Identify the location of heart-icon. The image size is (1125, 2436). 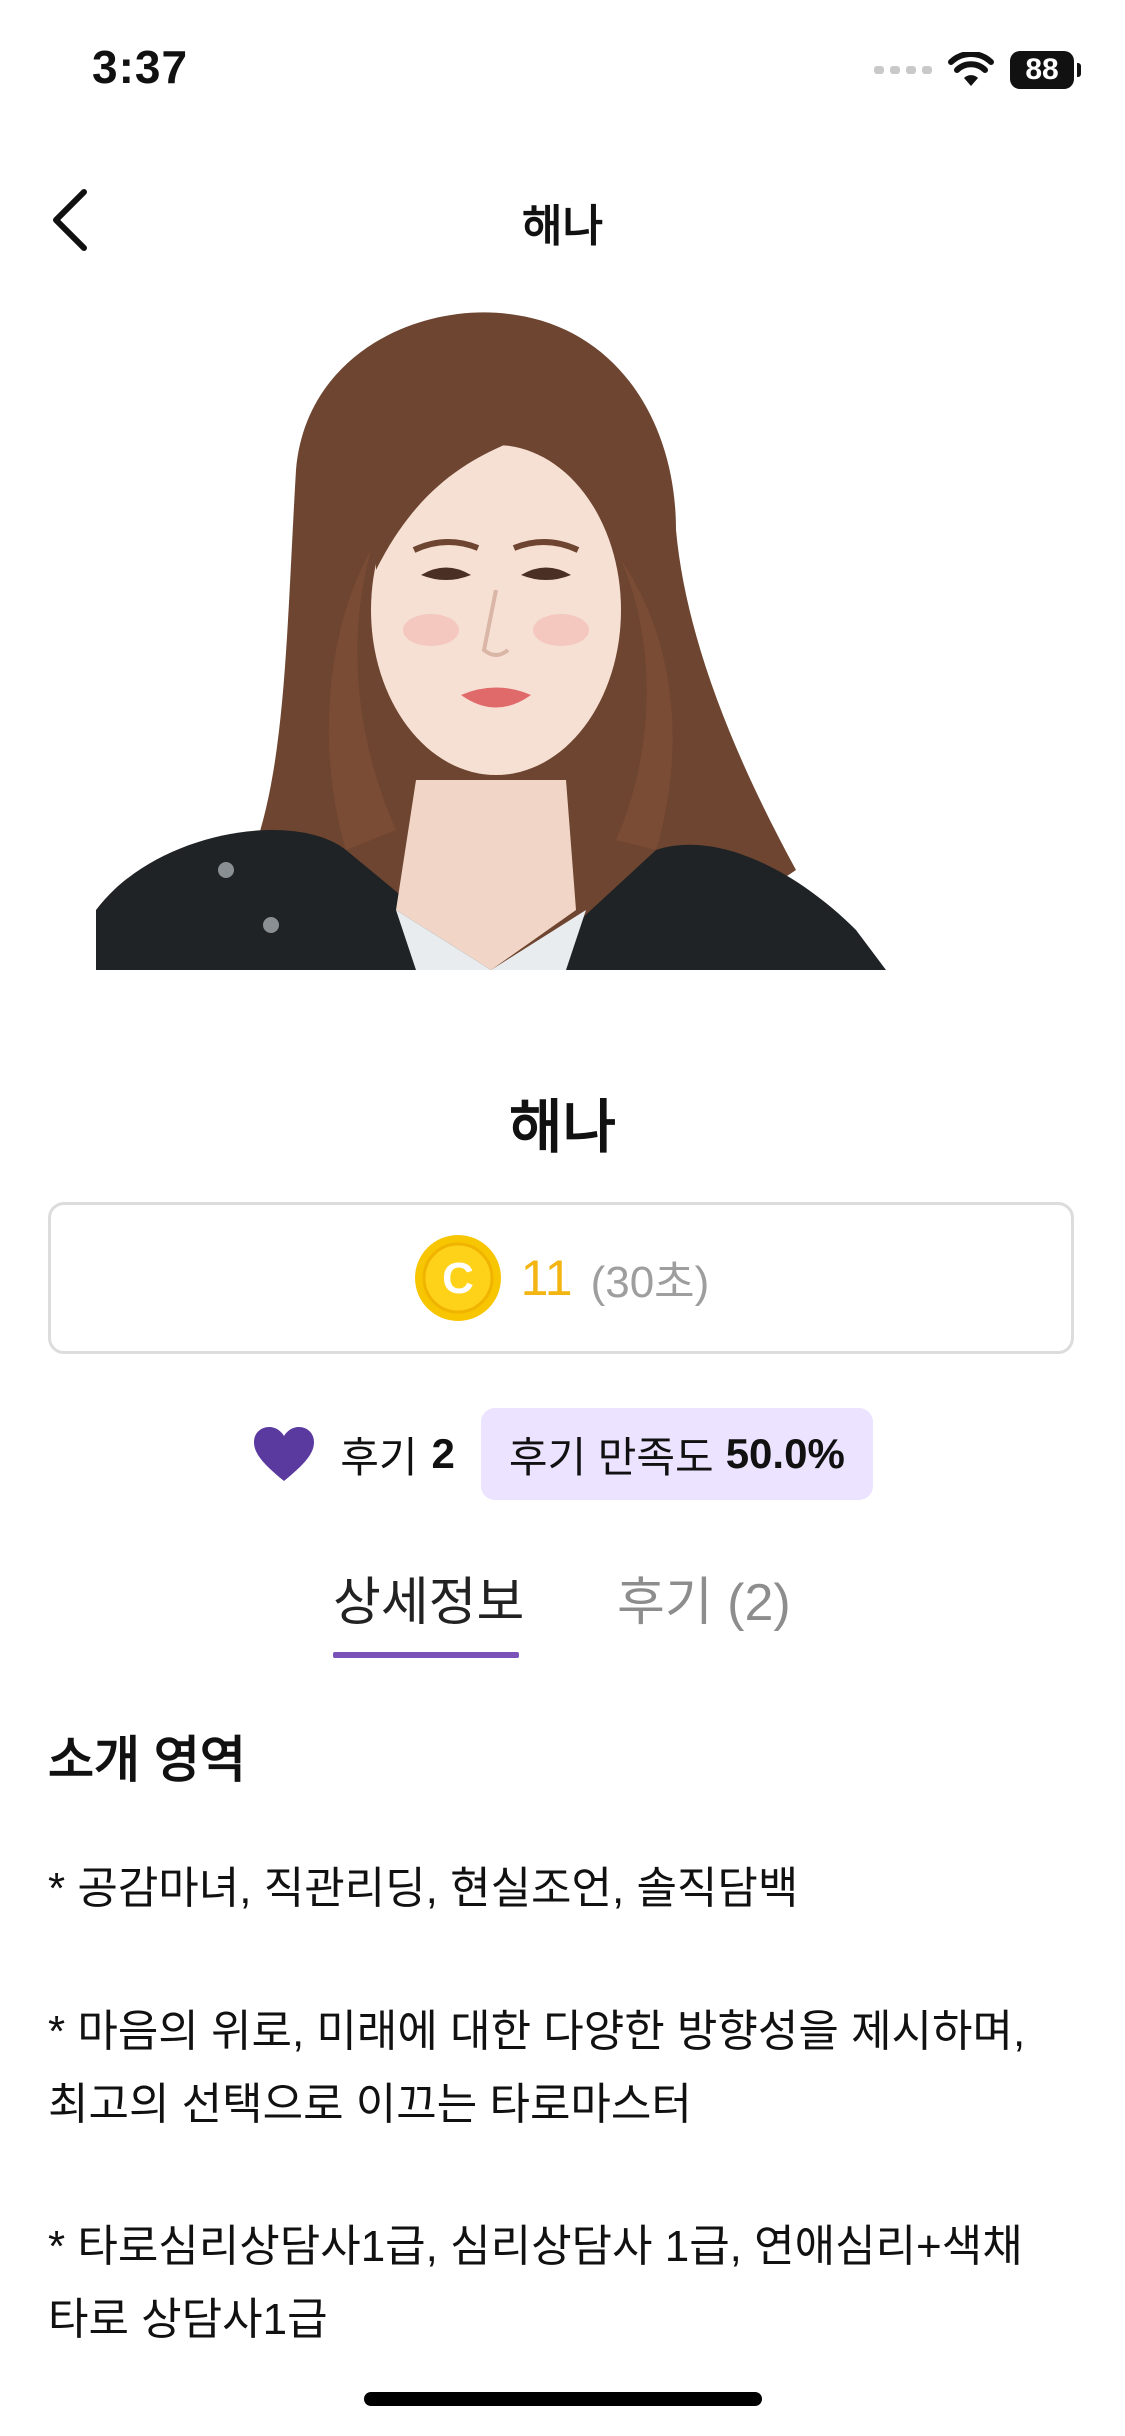
(284, 1454).